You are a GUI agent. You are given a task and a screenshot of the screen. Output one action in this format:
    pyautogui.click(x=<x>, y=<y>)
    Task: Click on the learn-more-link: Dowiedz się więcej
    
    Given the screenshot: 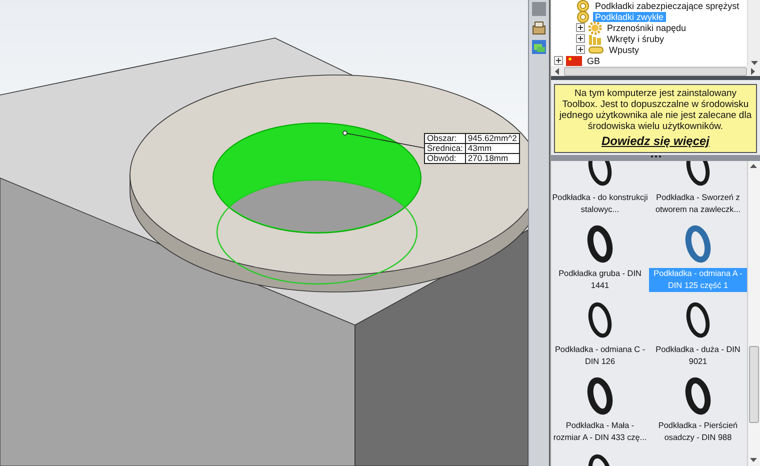 What is the action you would take?
    pyautogui.click(x=655, y=141)
    